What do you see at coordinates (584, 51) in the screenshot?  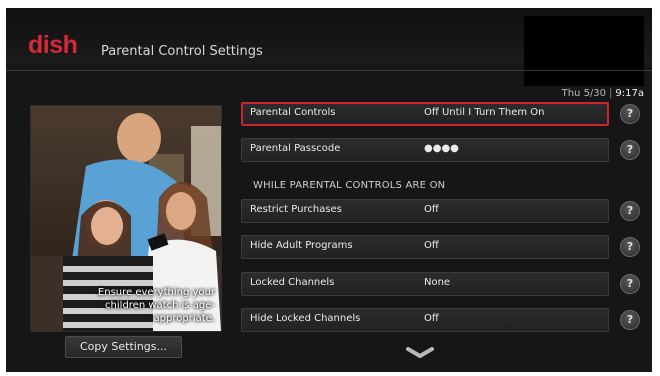 I see `picture-in-picture-window` at bounding box center [584, 51].